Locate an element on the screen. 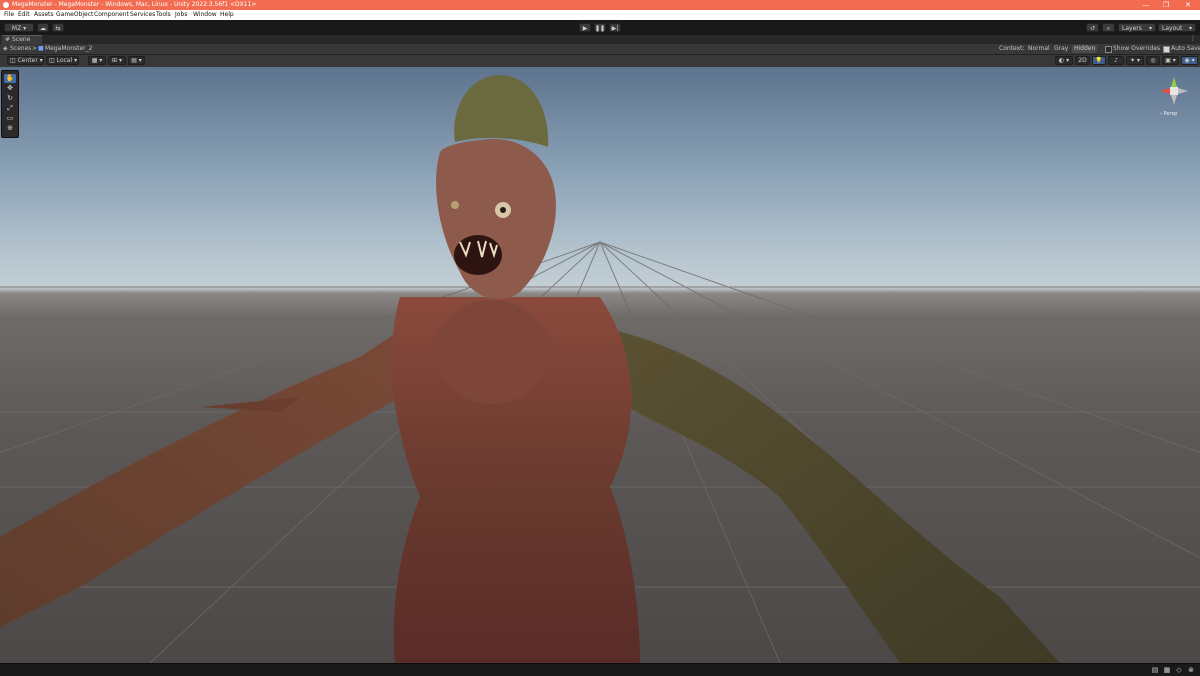  gizmos-icon: ◉ ▾ is located at coordinates (1189, 60).